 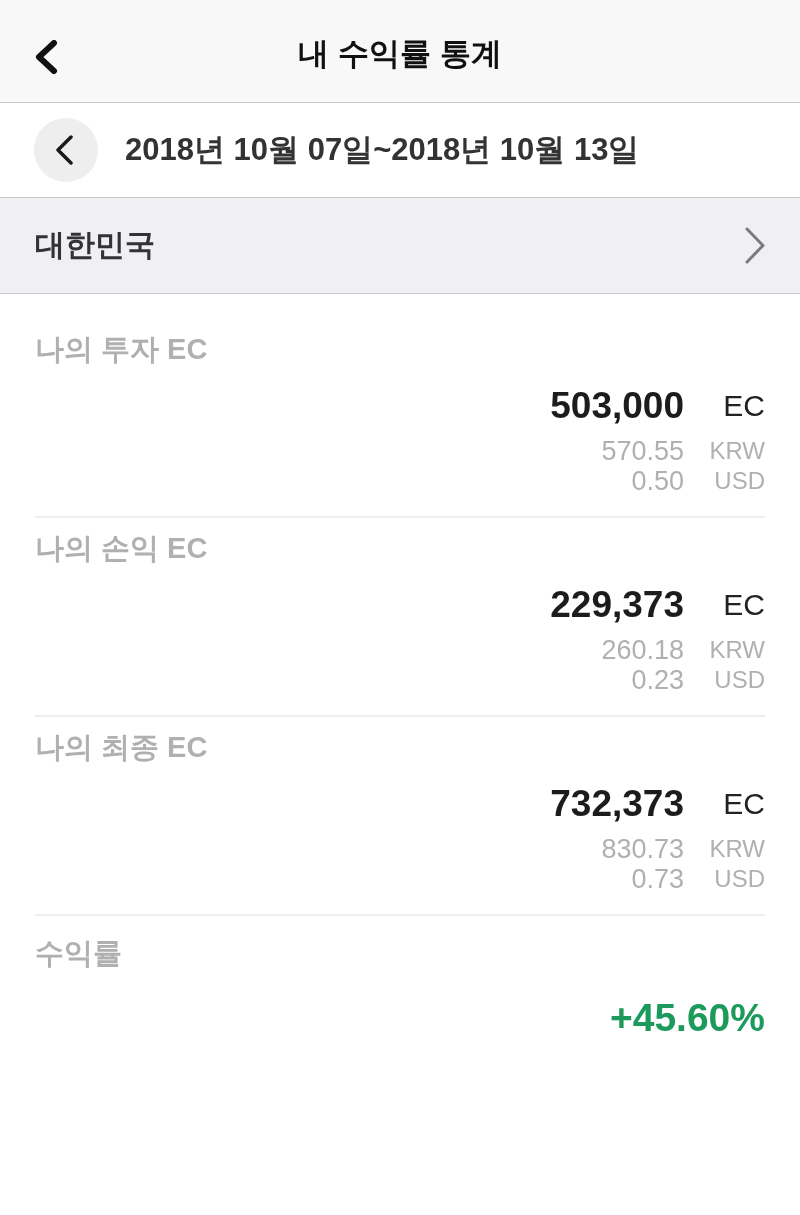 I want to click on stat-value: 229,373, so click(x=617, y=605).